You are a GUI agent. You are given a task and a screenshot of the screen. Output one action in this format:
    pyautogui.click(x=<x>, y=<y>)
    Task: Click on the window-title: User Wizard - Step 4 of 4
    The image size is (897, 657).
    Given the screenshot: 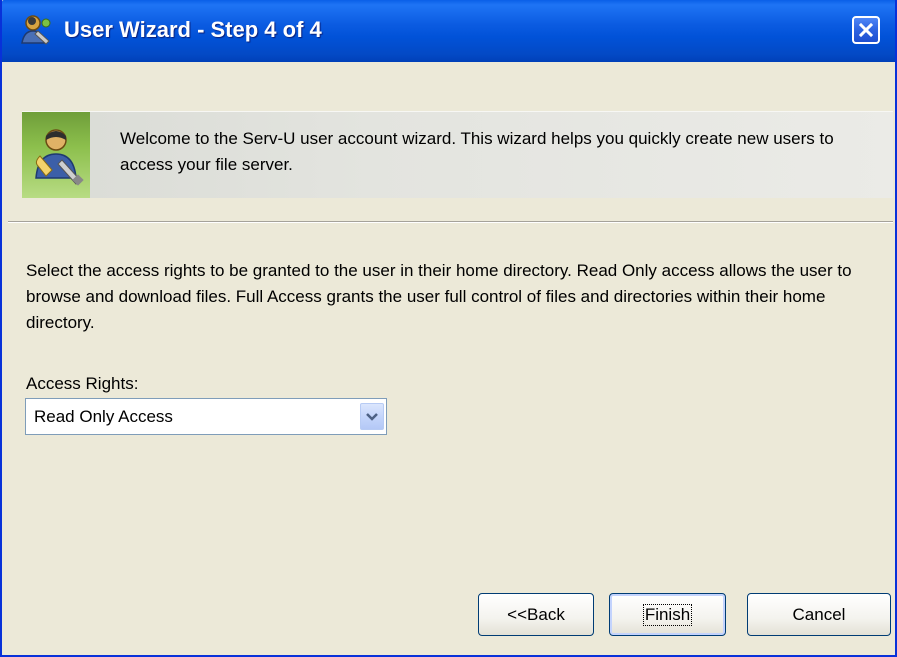 What is the action you would take?
    pyautogui.click(x=193, y=29)
    